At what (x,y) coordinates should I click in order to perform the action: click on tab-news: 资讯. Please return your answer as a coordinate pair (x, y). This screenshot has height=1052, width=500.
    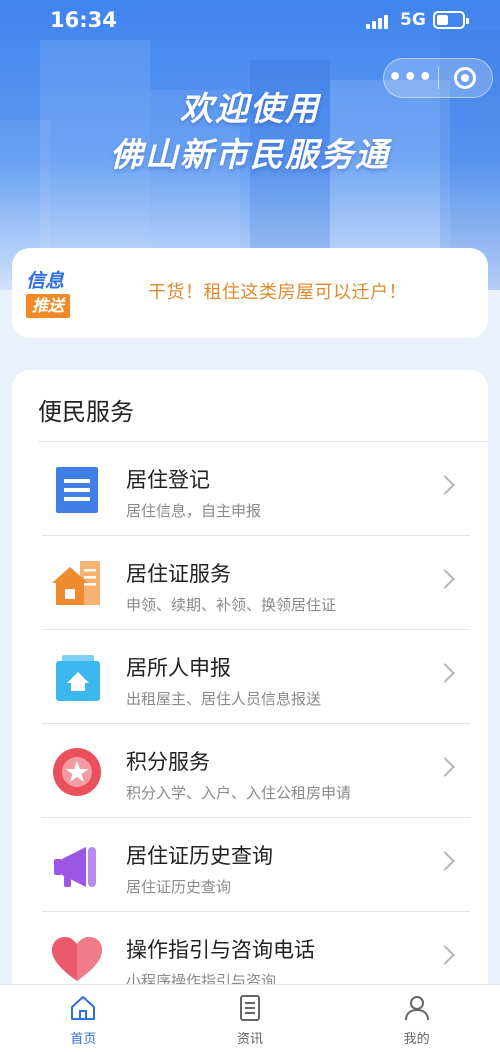
    Looking at the image, I should click on (250, 1018).